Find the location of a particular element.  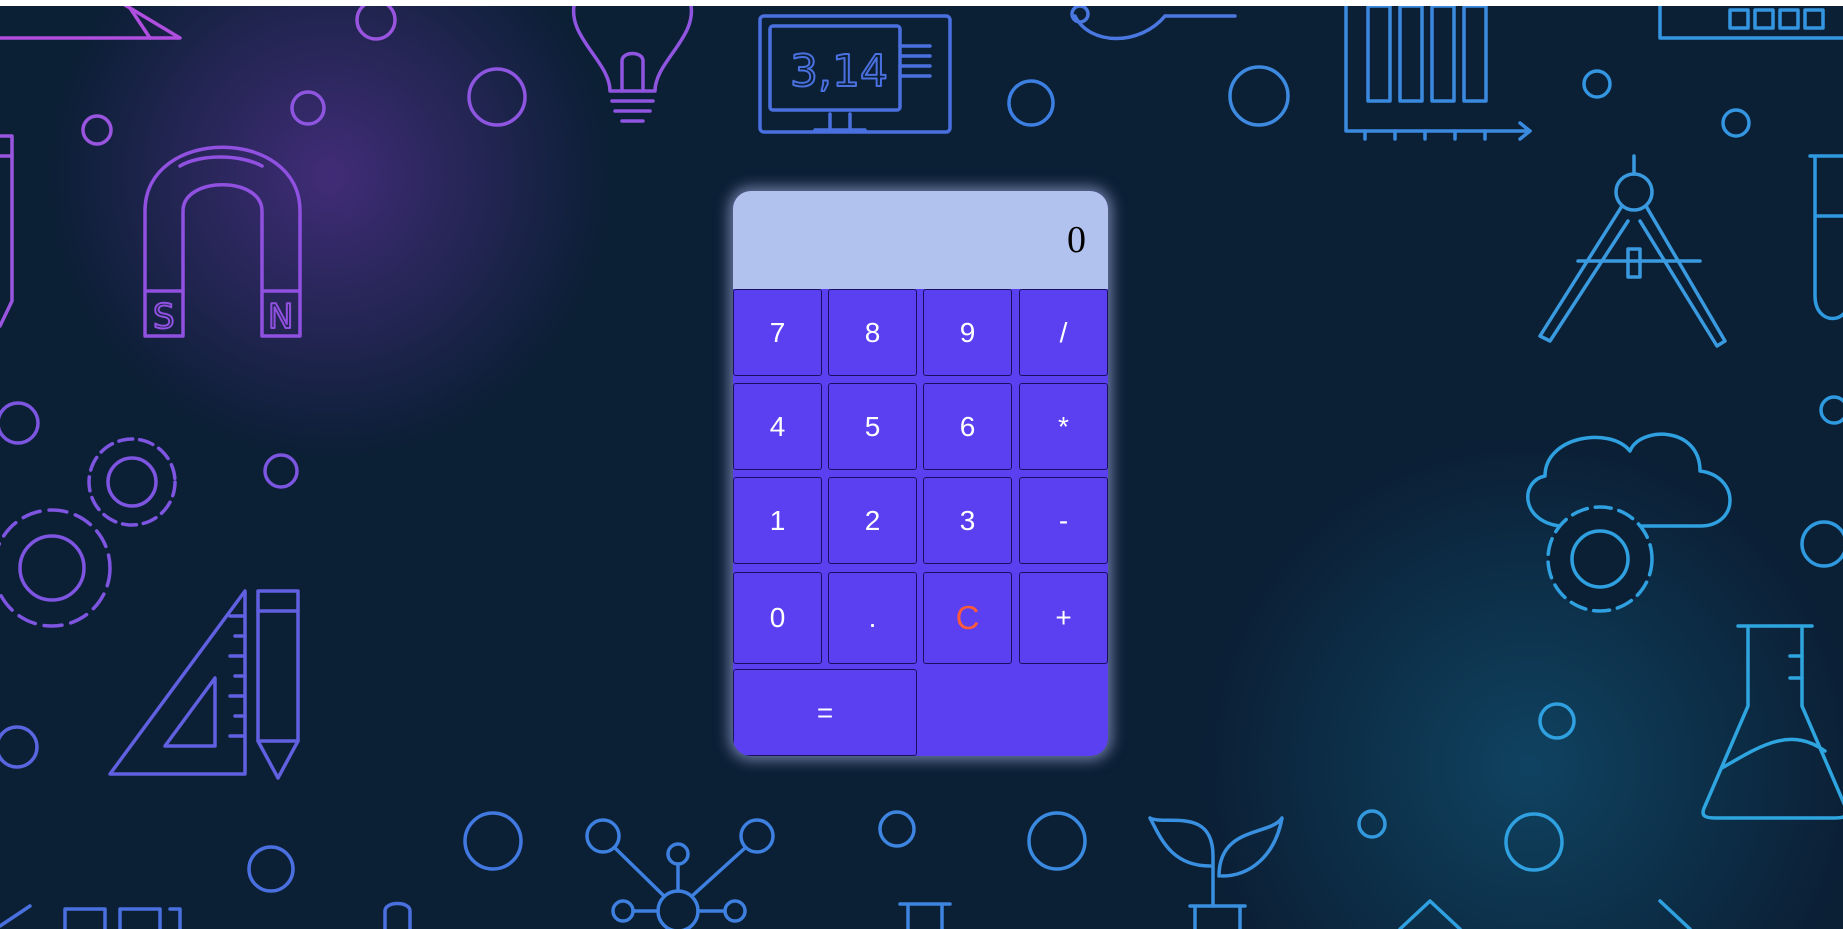

bar-chart-icon is located at coordinates (1438, 73).